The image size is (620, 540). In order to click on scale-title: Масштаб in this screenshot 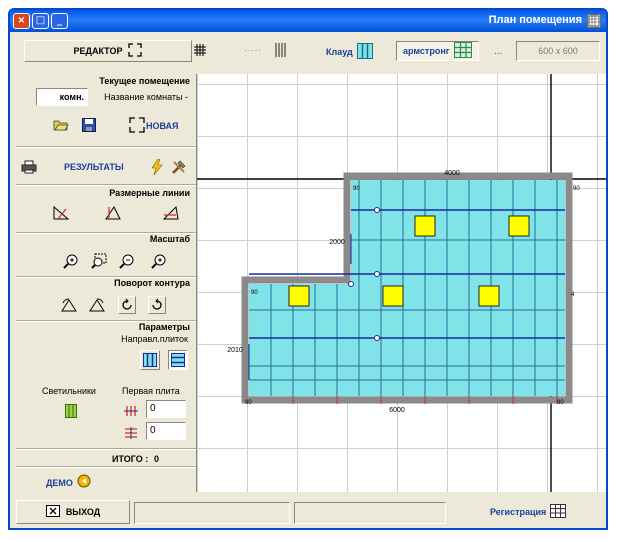, I will do `click(169, 239)`.